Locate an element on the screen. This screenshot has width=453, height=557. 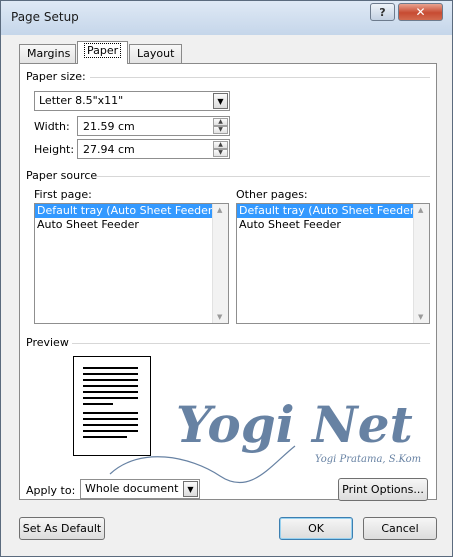
watermark-sub-text: Yogi Pratama, S.Kom is located at coordinates (368, 459).